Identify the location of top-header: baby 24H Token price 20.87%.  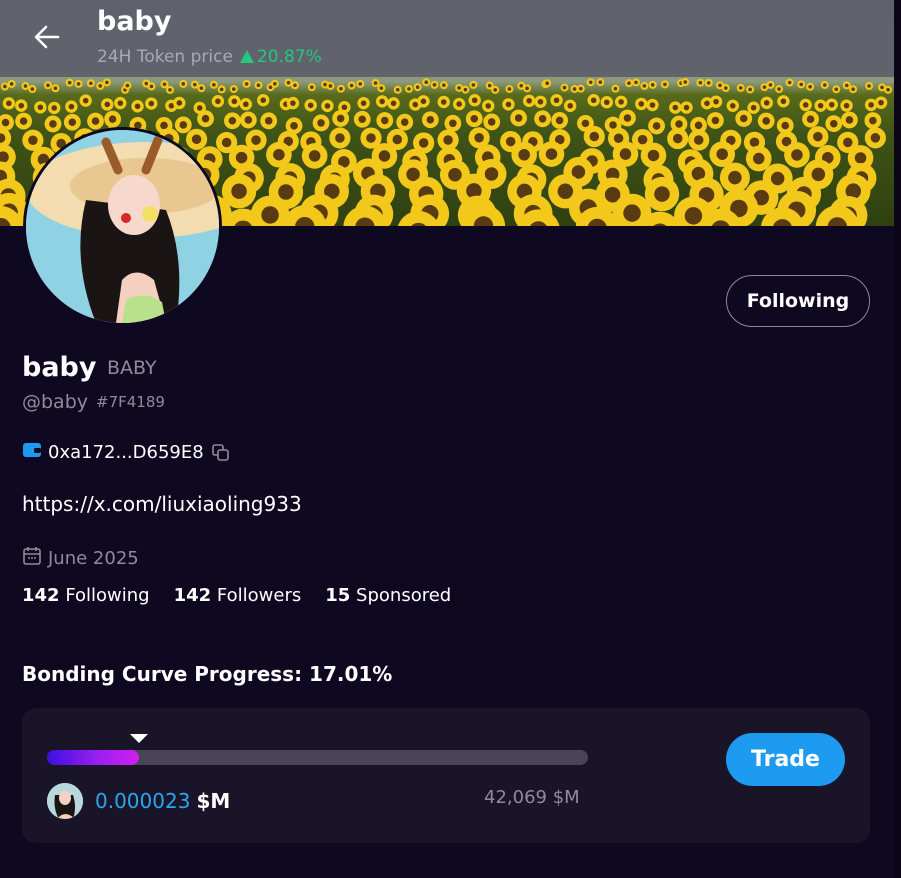
(447, 38).